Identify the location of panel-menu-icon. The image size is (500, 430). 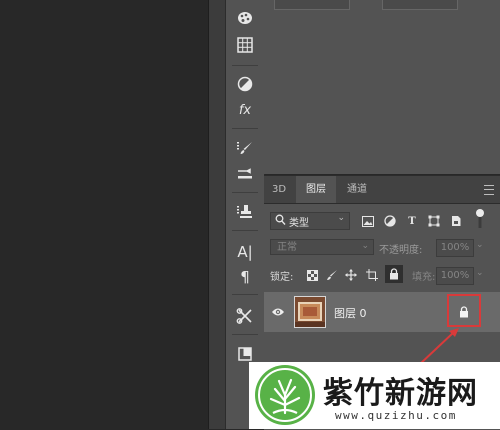
(489, 190).